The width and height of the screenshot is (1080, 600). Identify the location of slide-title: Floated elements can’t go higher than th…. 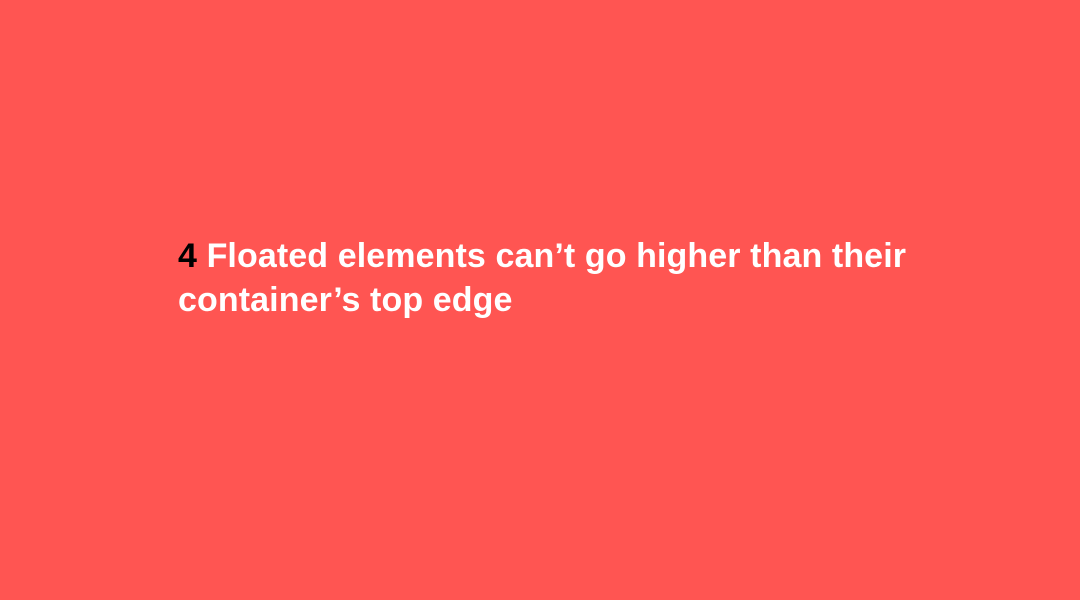
(542, 278).